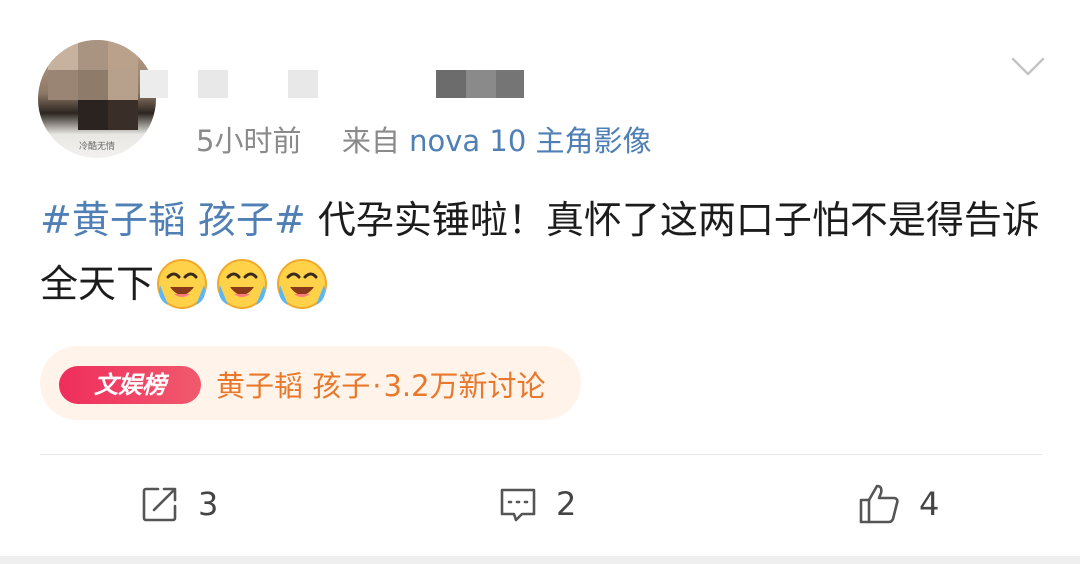 The image size is (1080, 564). I want to click on comment-count: 2, so click(566, 504).